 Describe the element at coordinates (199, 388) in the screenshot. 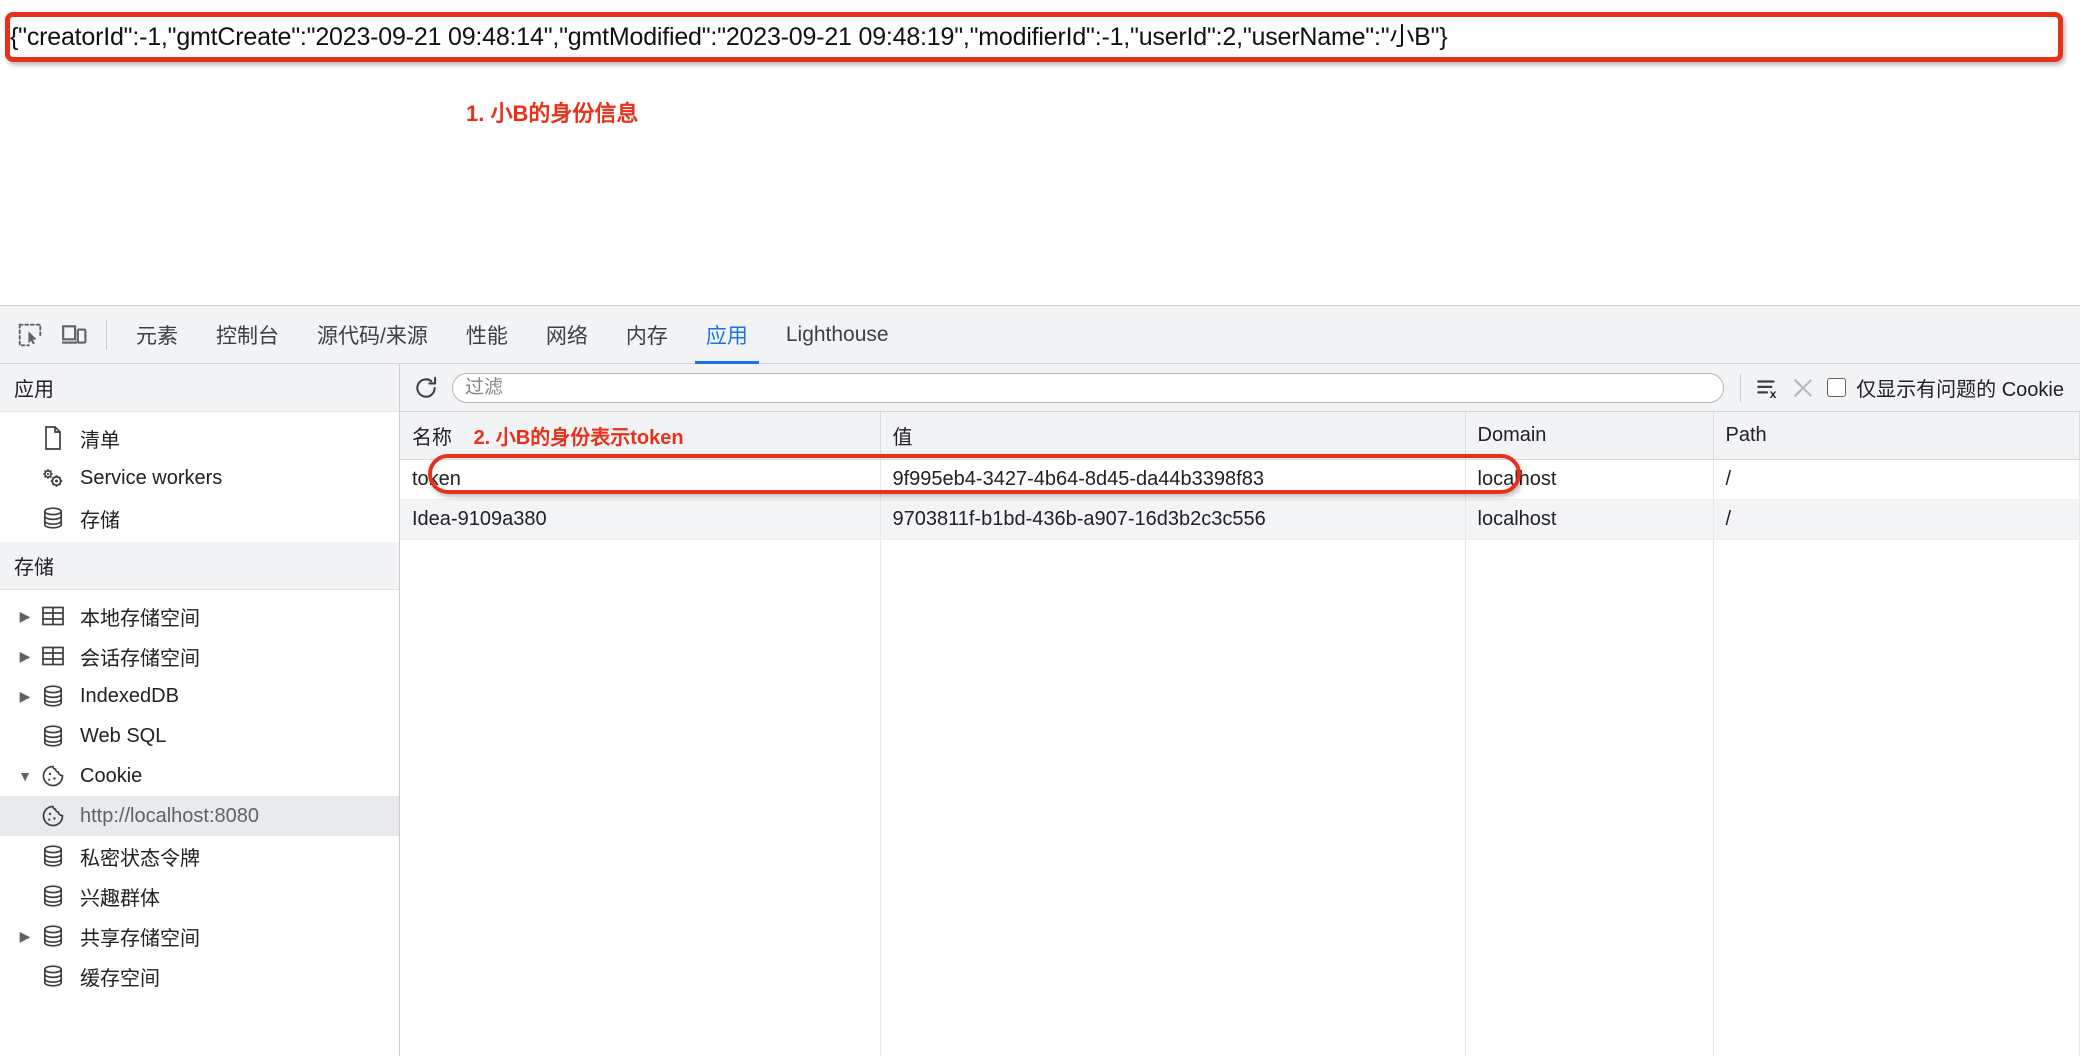

I see `sidebar-section-title-application: 应用` at that location.